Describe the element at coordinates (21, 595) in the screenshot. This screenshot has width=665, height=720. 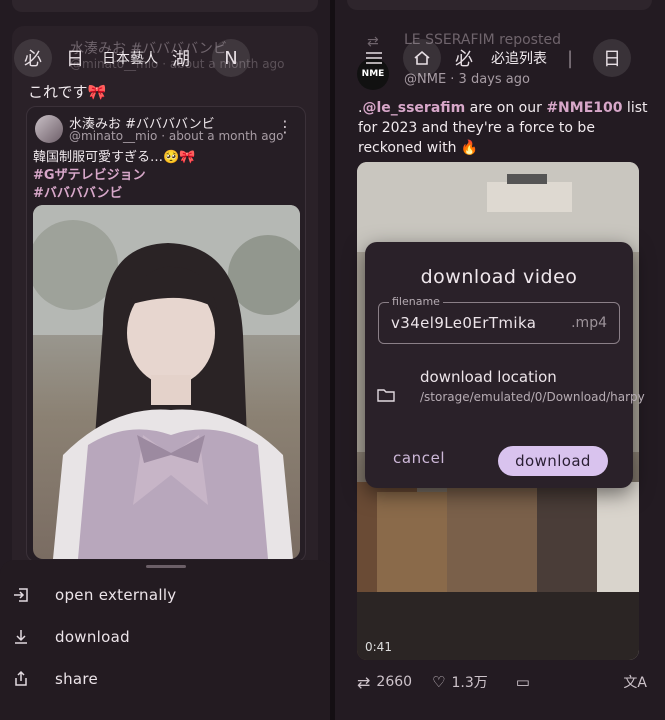
I see `open-external-icon` at that location.